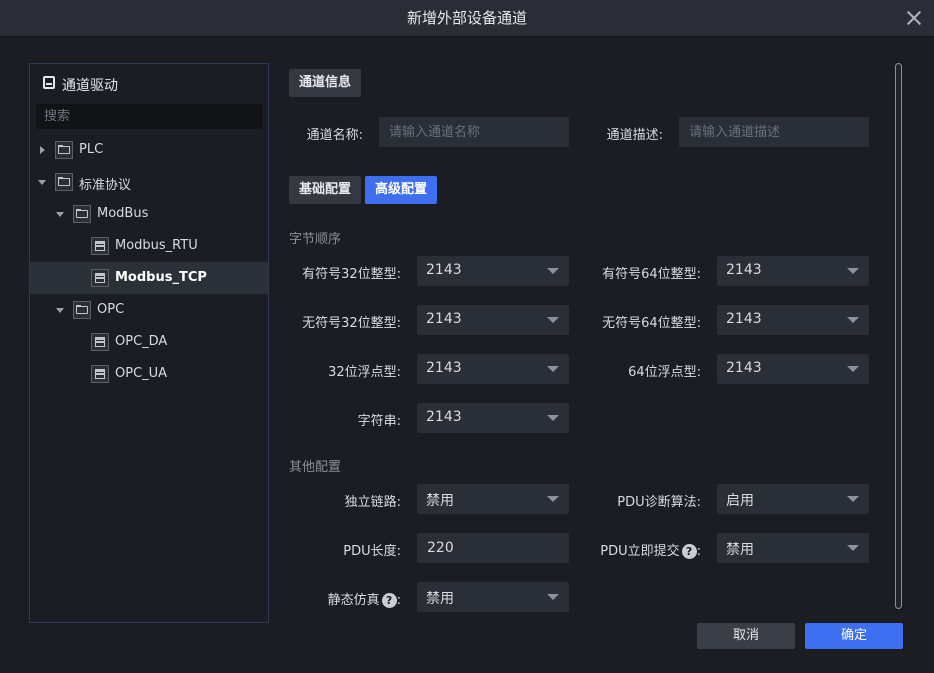  I want to click on tree-item-label: ModBus, so click(123, 213).